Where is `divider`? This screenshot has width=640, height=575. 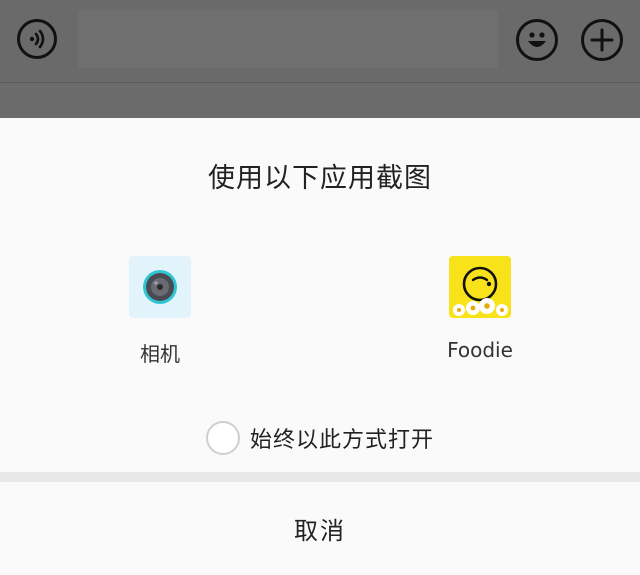 divider is located at coordinates (320, 477).